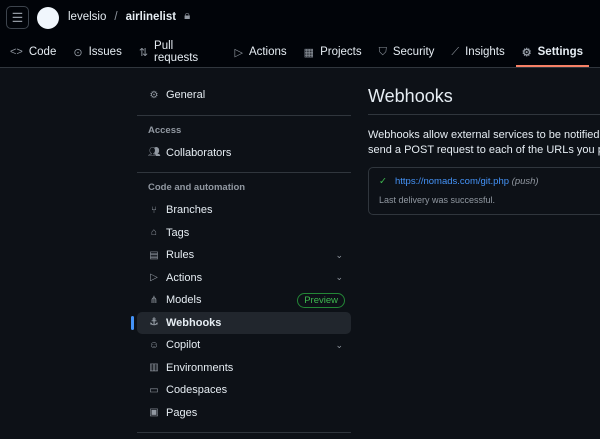 This screenshot has height=439, width=600. Describe the element at coordinates (154, 323) in the screenshot. I see `webhook-icon: ⚓︎` at that location.